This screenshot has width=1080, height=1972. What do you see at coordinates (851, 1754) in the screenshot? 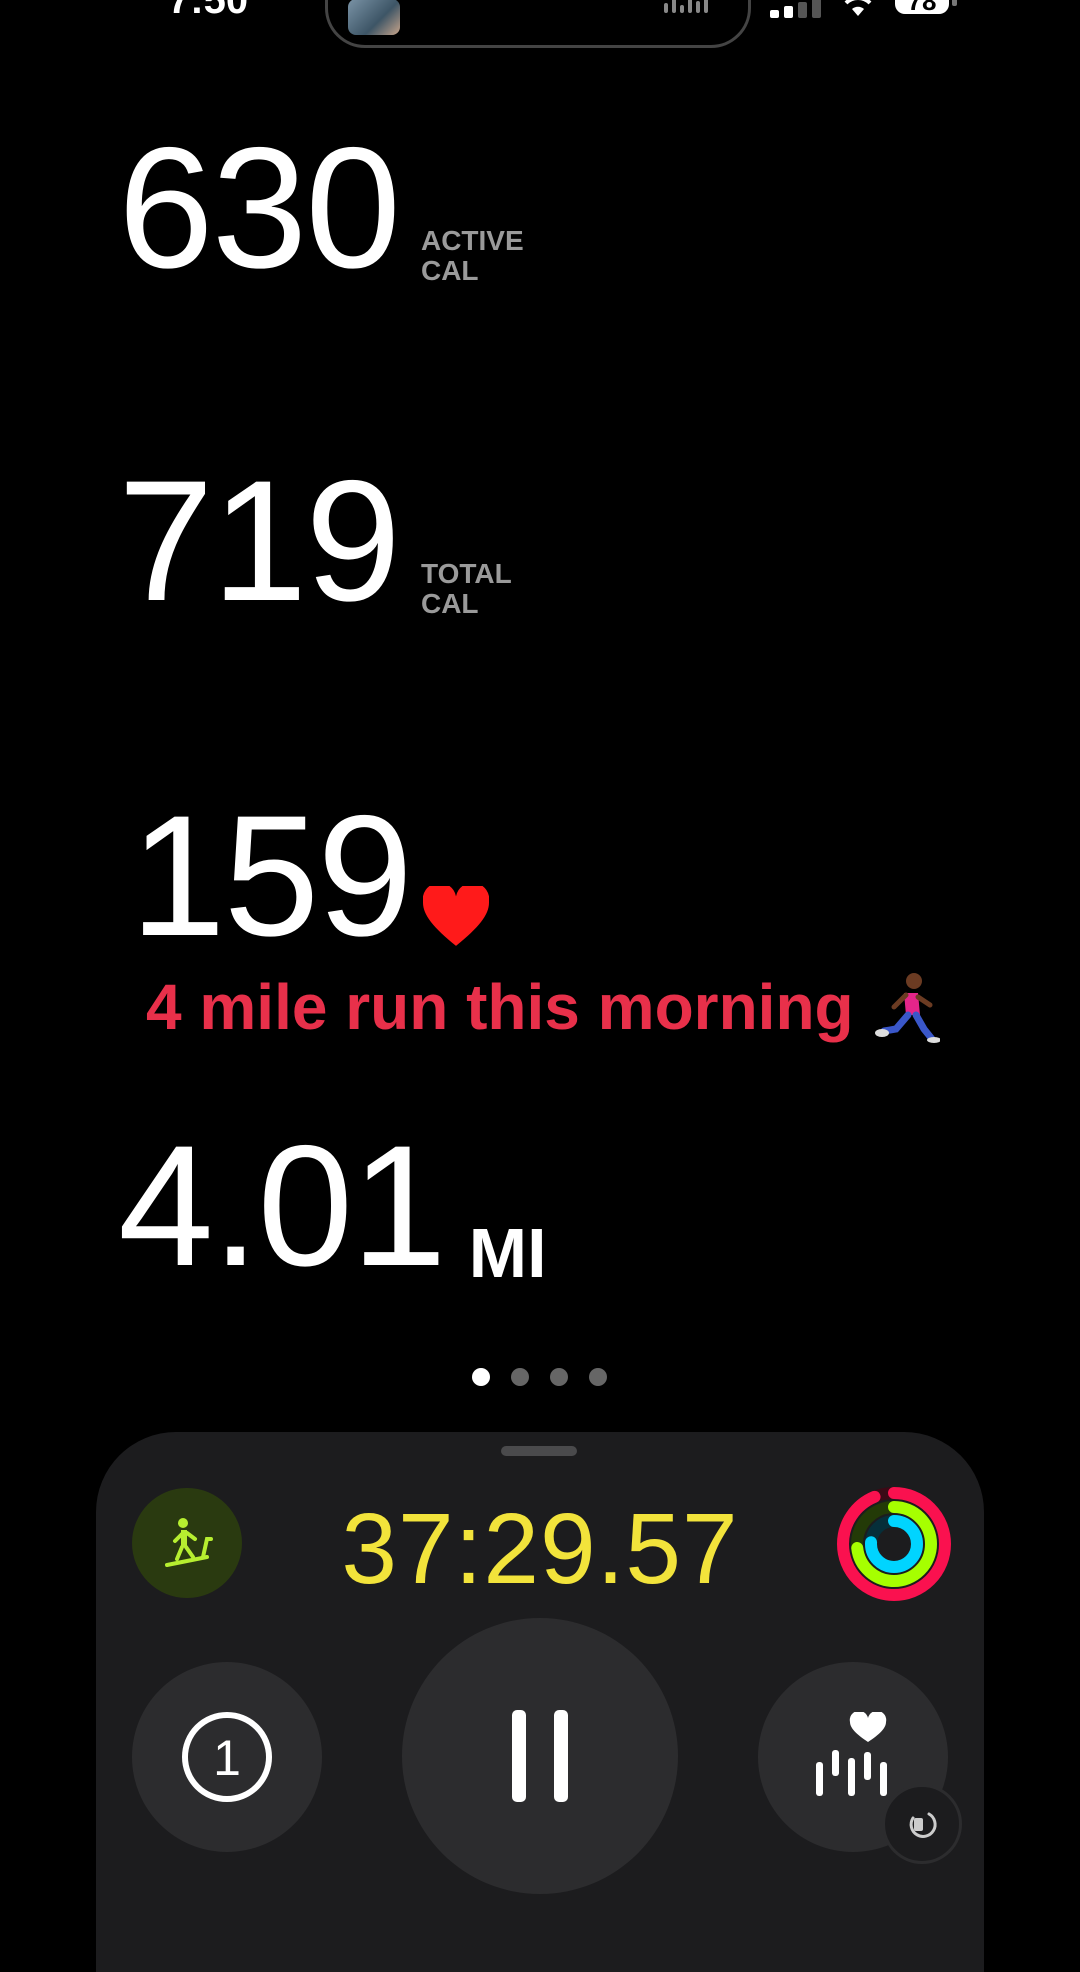
I see `heart-rate-zones-icon` at bounding box center [851, 1754].